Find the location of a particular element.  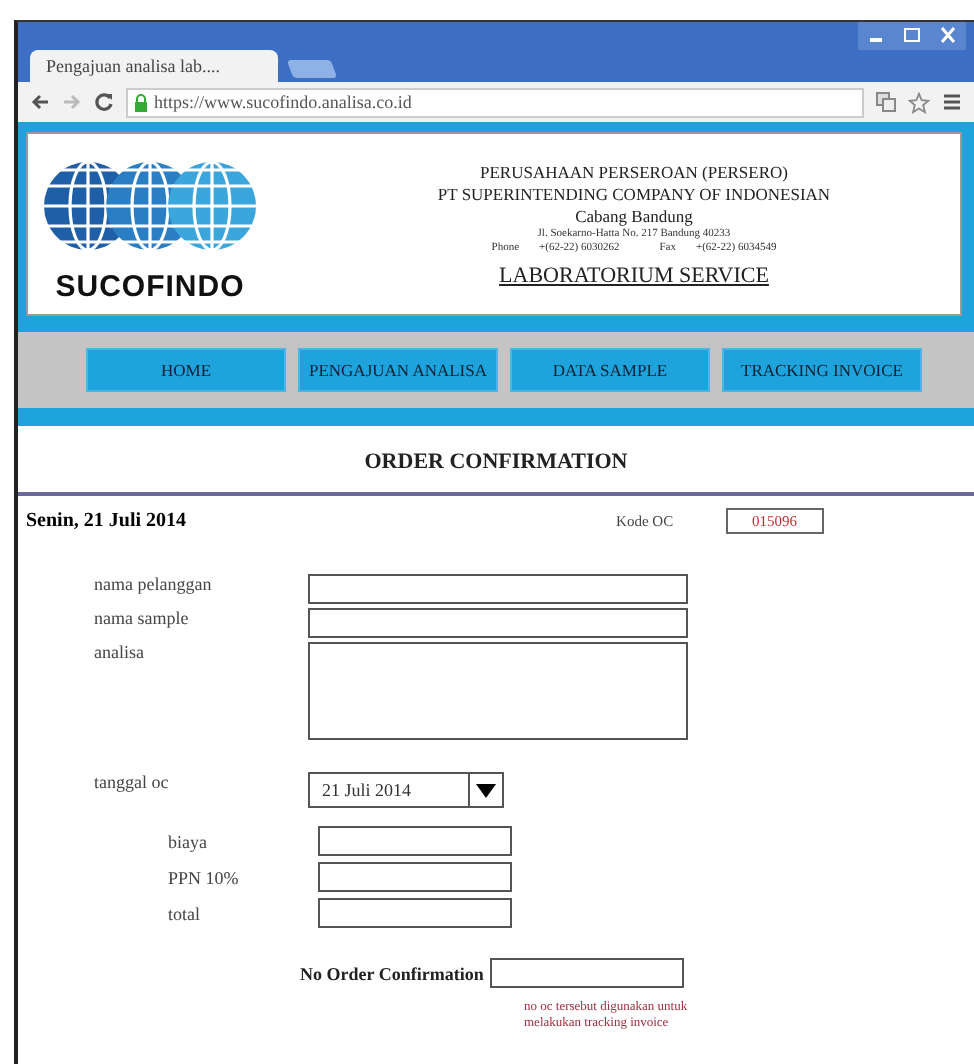

translate-icon is located at coordinates (886, 102).